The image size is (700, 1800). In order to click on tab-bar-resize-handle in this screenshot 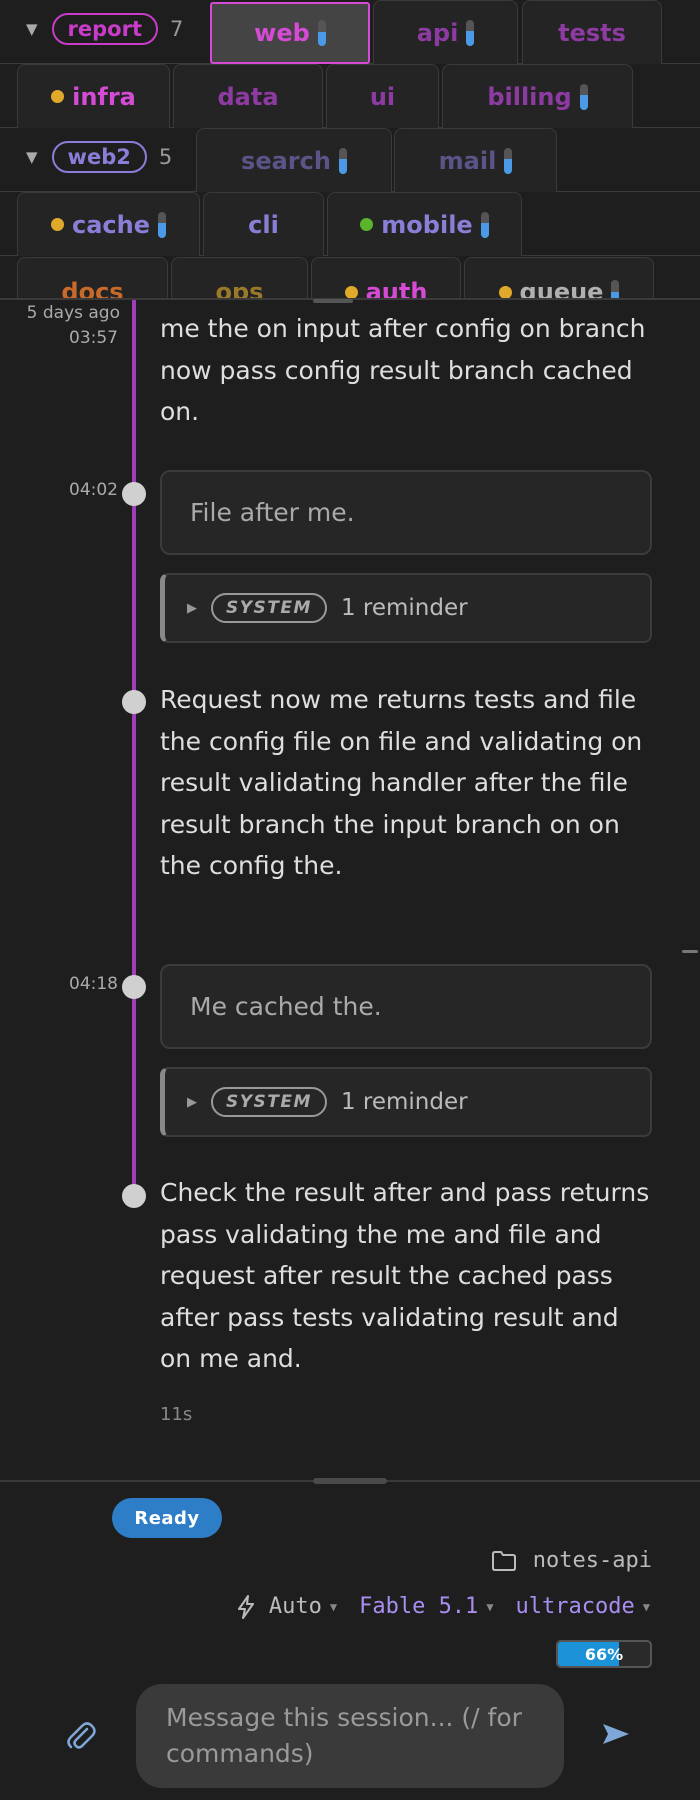, I will do `click(333, 301)`.